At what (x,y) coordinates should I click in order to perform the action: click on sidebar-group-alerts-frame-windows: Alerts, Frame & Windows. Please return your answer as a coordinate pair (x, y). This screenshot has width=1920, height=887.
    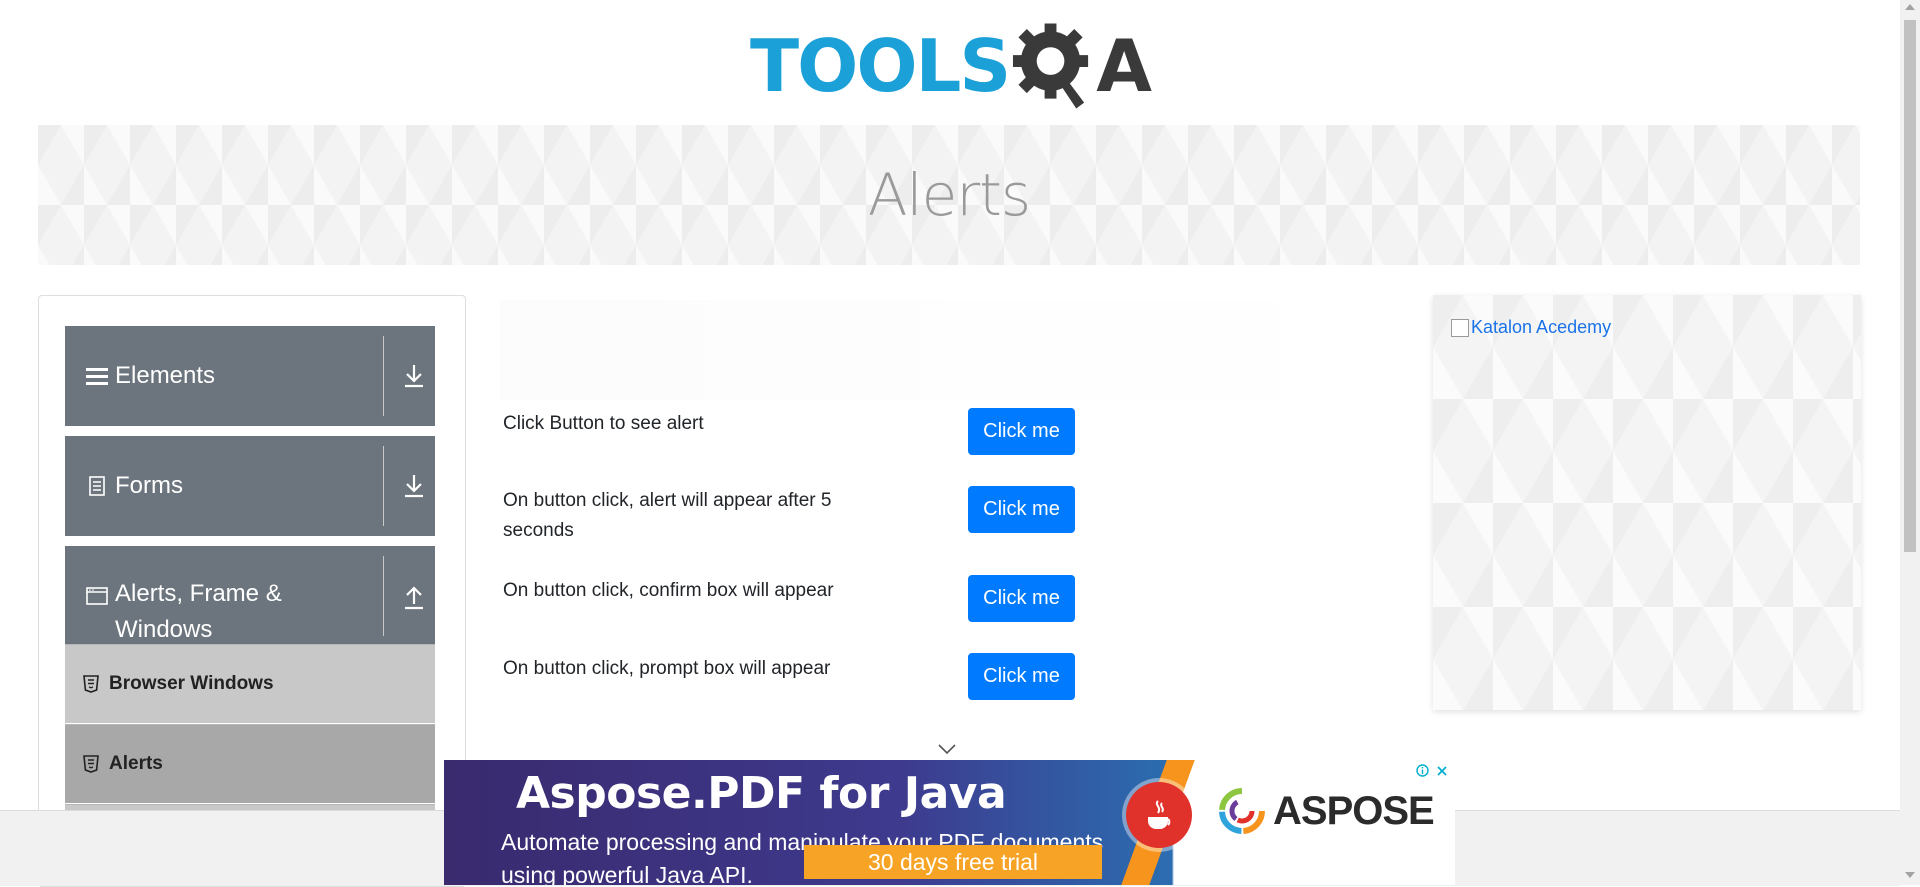
    Looking at the image, I should click on (250, 595).